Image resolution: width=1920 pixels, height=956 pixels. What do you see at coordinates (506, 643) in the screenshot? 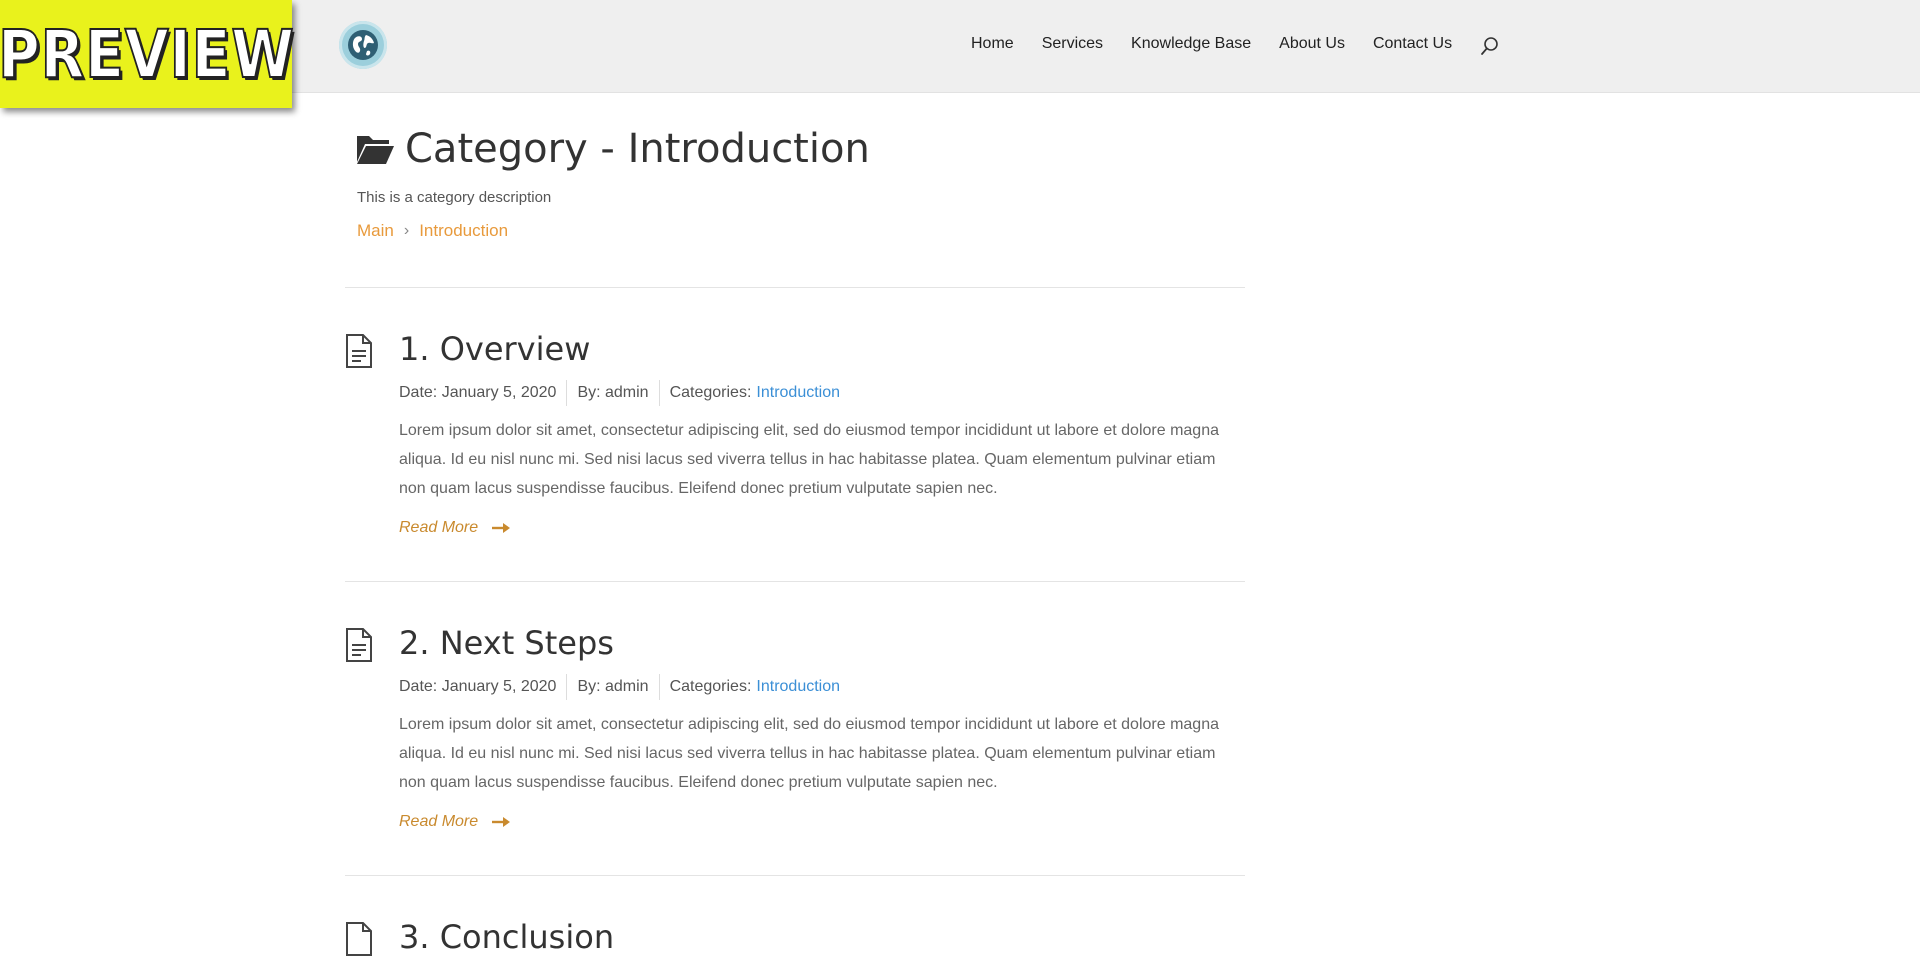
I see `article-title: 2. Next Steps` at bounding box center [506, 643].